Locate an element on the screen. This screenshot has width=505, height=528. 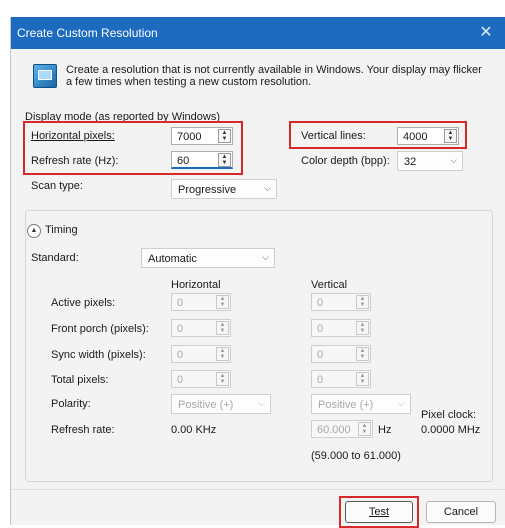
total-pixels-v-input: 0 ▲ ▼ is located at coordinates (341, 379).